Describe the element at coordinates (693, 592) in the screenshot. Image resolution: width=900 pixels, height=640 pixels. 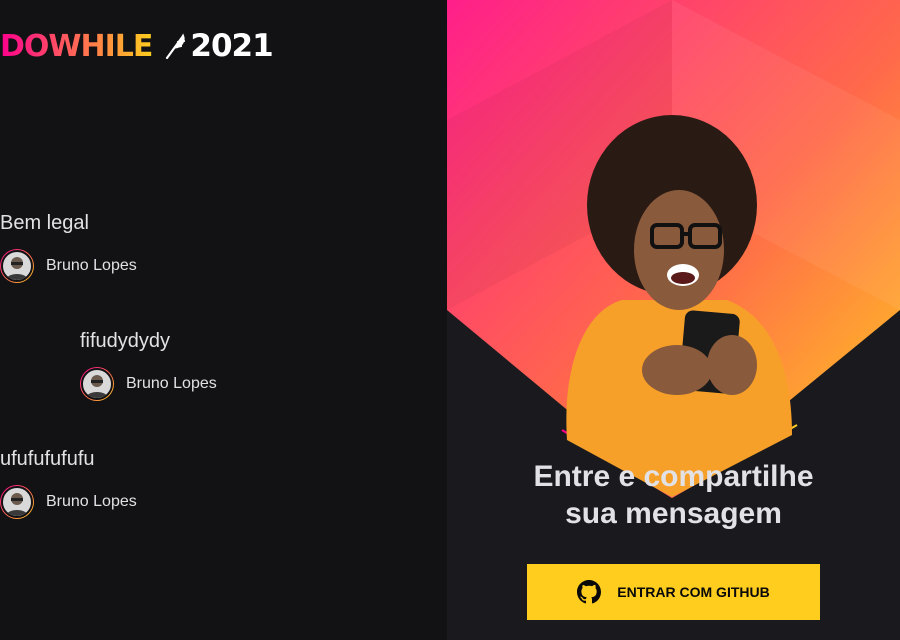
I see `github-login-label: ENTRAR COM GITHUB` at that location.